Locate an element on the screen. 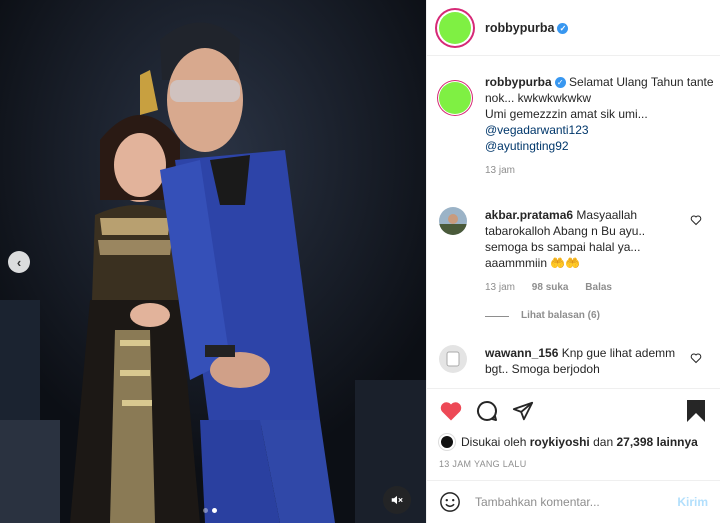 The image size is (720, 523). likes-count: 27,398 lainnya is located at coordinates (656, 442).